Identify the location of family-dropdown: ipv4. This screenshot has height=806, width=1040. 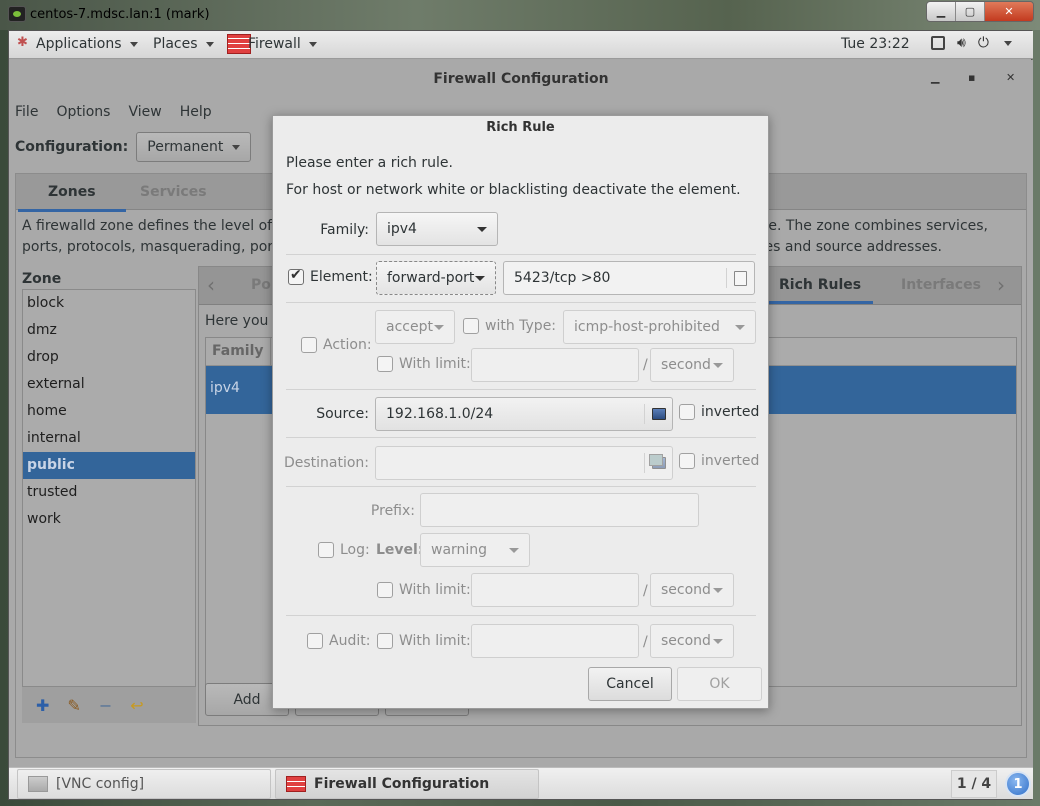
(437, 229).